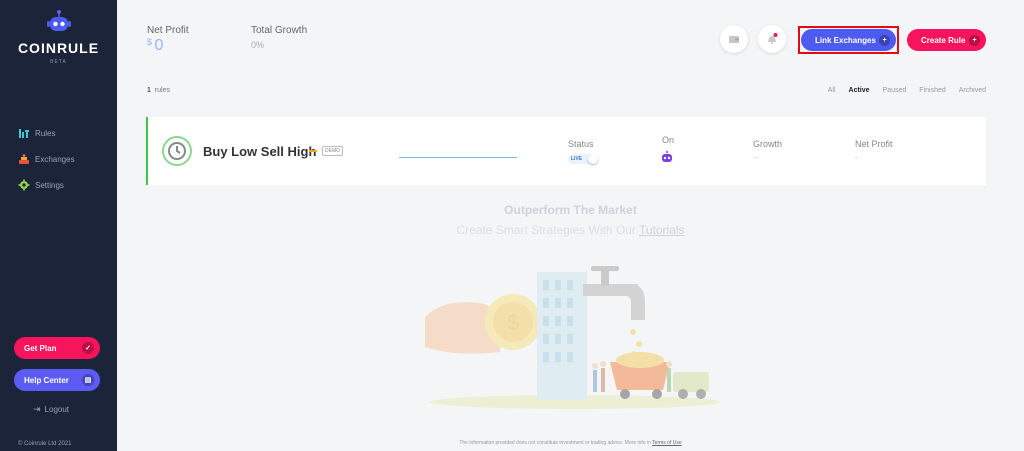  Describe the element at coordinates (895, 90) in the screenshot. I see `filter-paused: Paused` at that location.